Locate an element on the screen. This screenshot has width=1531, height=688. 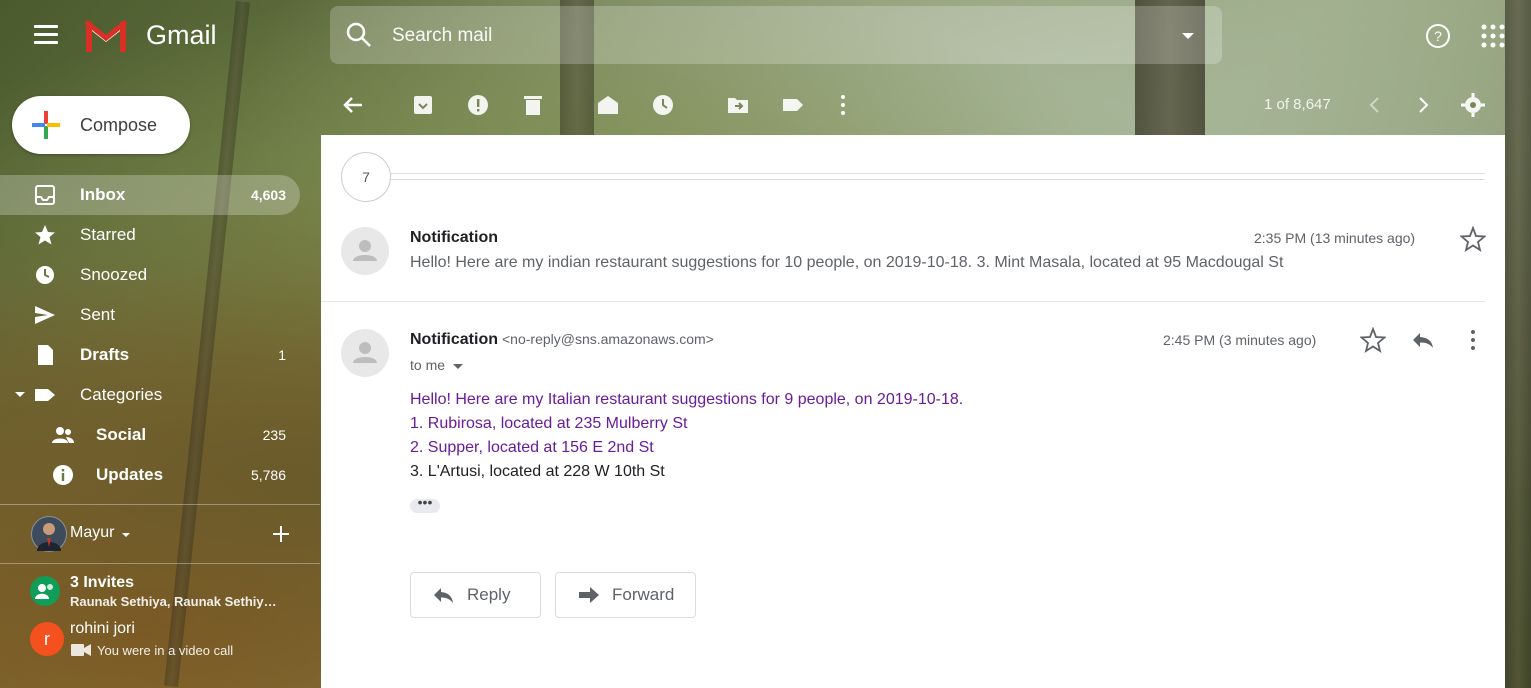
sidebar-item-label: Social is located at coordinates (121, 434).